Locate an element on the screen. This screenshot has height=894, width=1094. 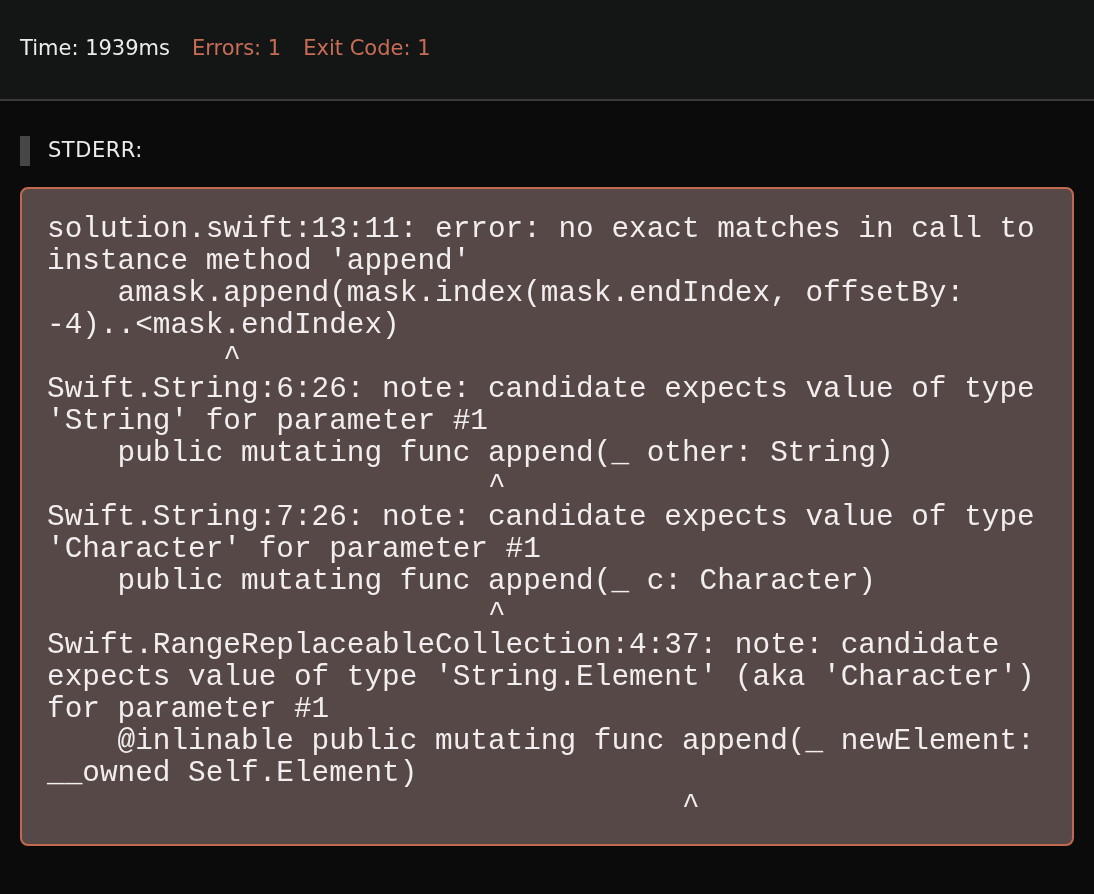
stat-text: Errors: 1 is located at coordinates (237, 48).